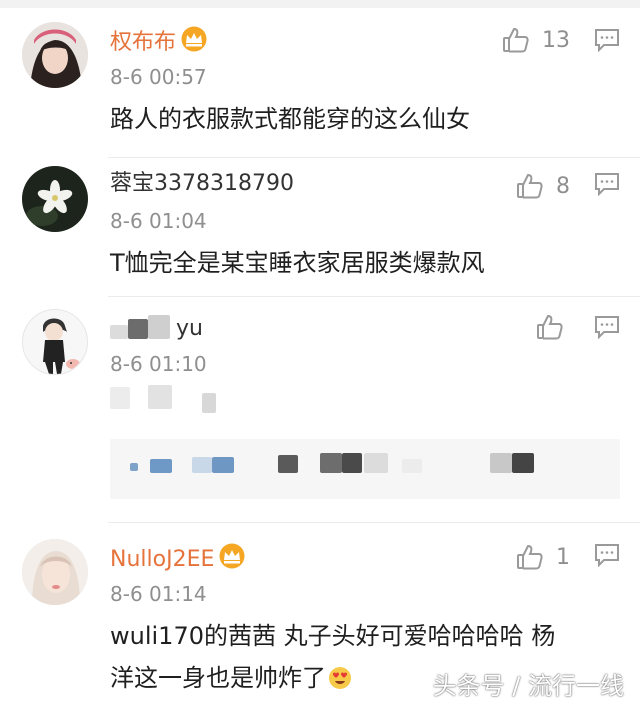 The image size is (640, 711). I want to click on timestamp: 8-6 01:04, so click(158, 221).